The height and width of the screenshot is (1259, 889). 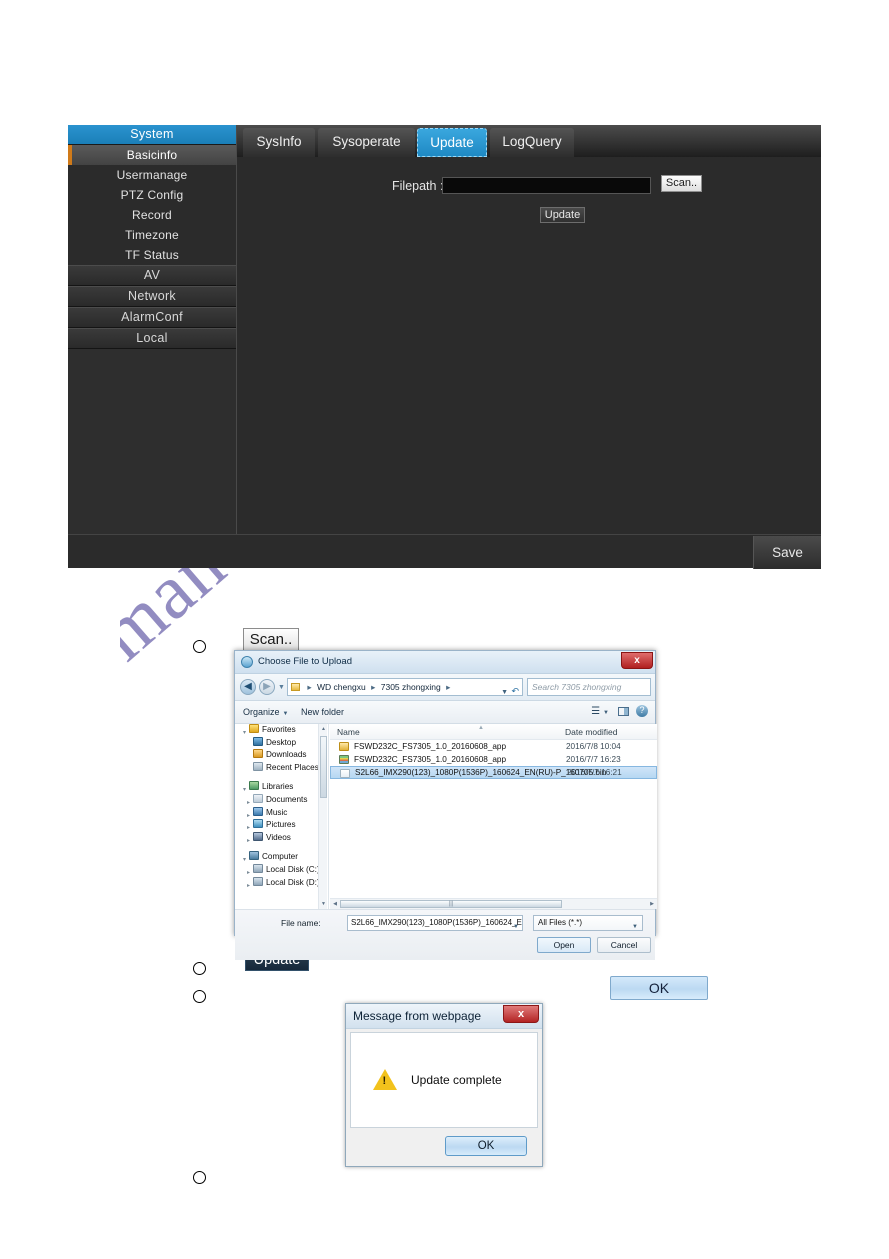 I want to click on tree-item-local-disk-d: ▸ Local Disk (D:), so click(x=281, y=884).